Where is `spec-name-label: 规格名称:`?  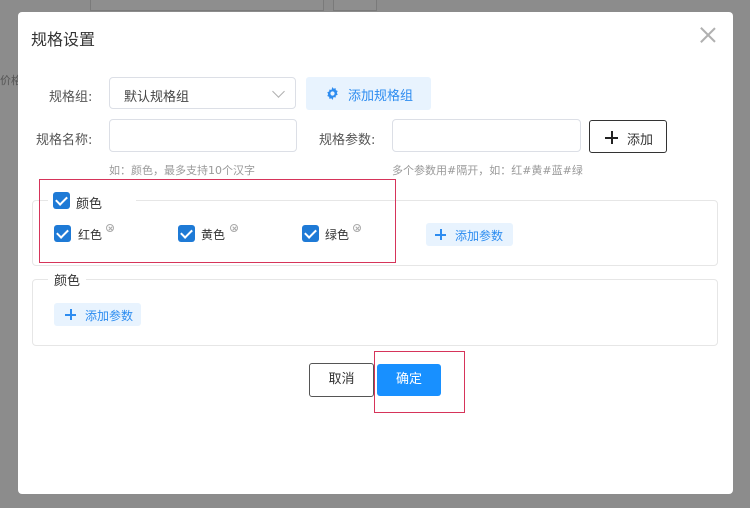
spec-name-label: 规格名称: is located at coordinates (64, 140).